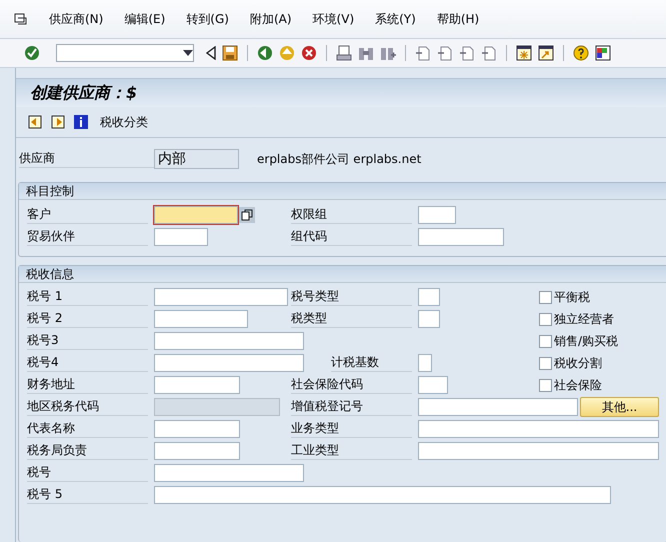 The image size is (666, 542). Describe the element at coordinates (58, 122) in the screenshot. I see `next-record-icon` at that location.